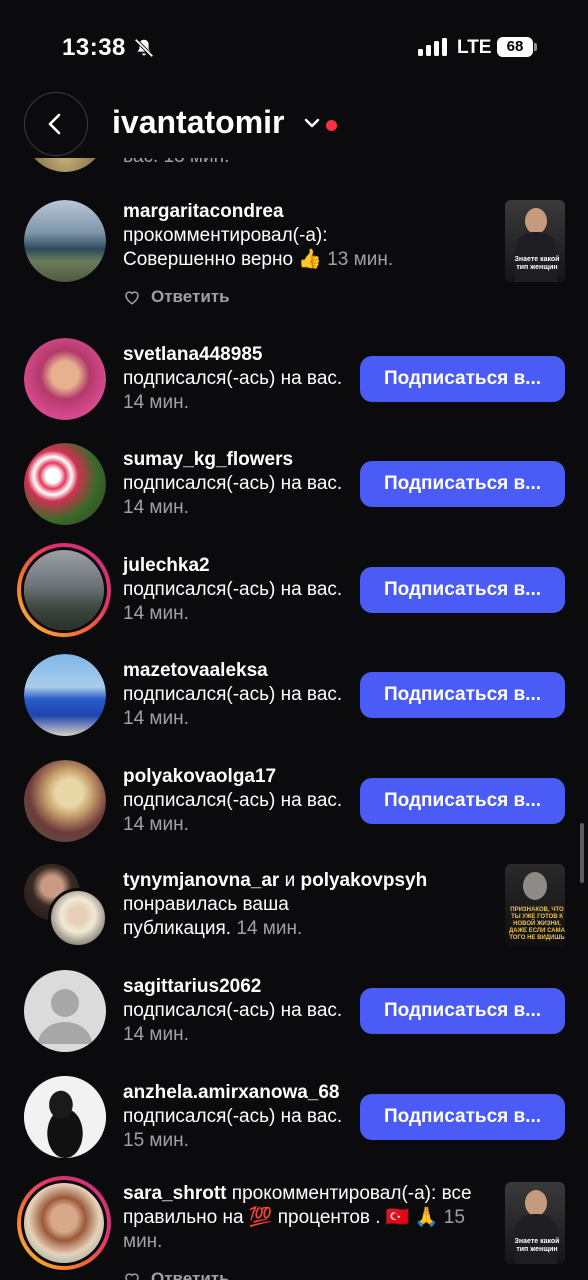 Image resolution: width=588 pixels, height=1280 pixels. What do you see at coordinates (474, 47) in the screenshot?
I see `network-type: LTE` at bounding box center [474, 47].